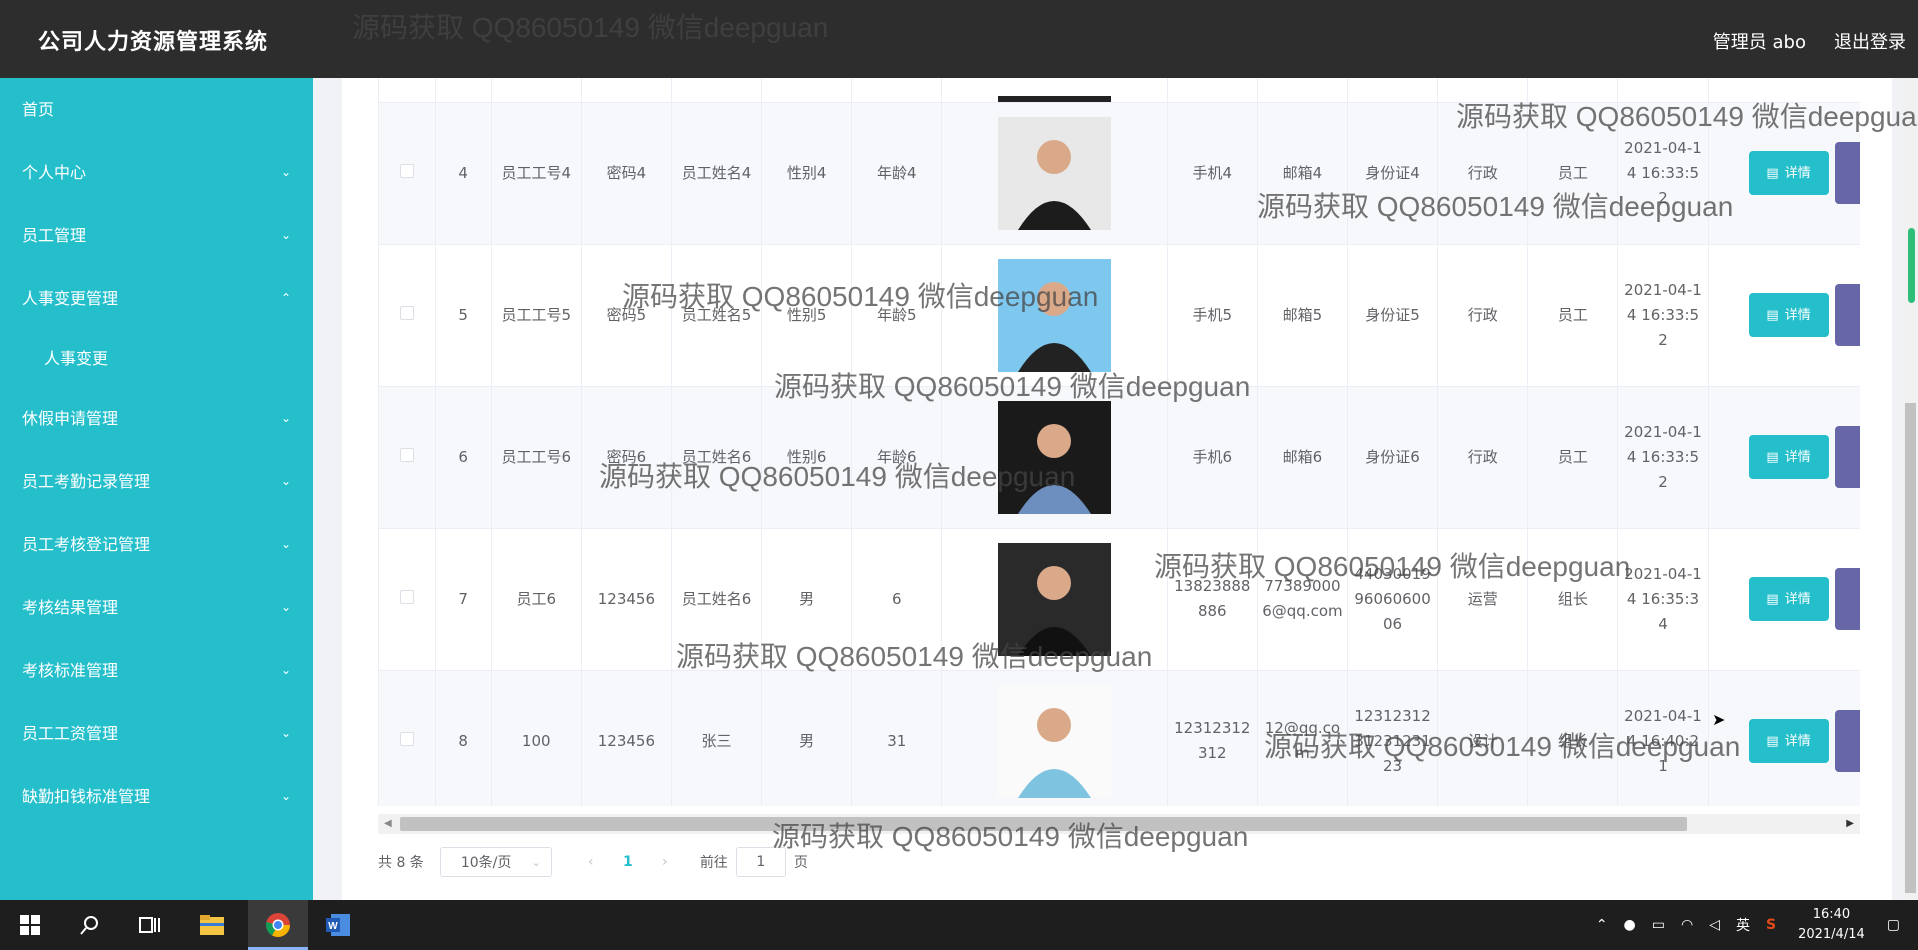  What do you see at coordinates (1573, 173) in the screenshot?
I see `cell-position: 员工` at bounding box center [1573, 173].